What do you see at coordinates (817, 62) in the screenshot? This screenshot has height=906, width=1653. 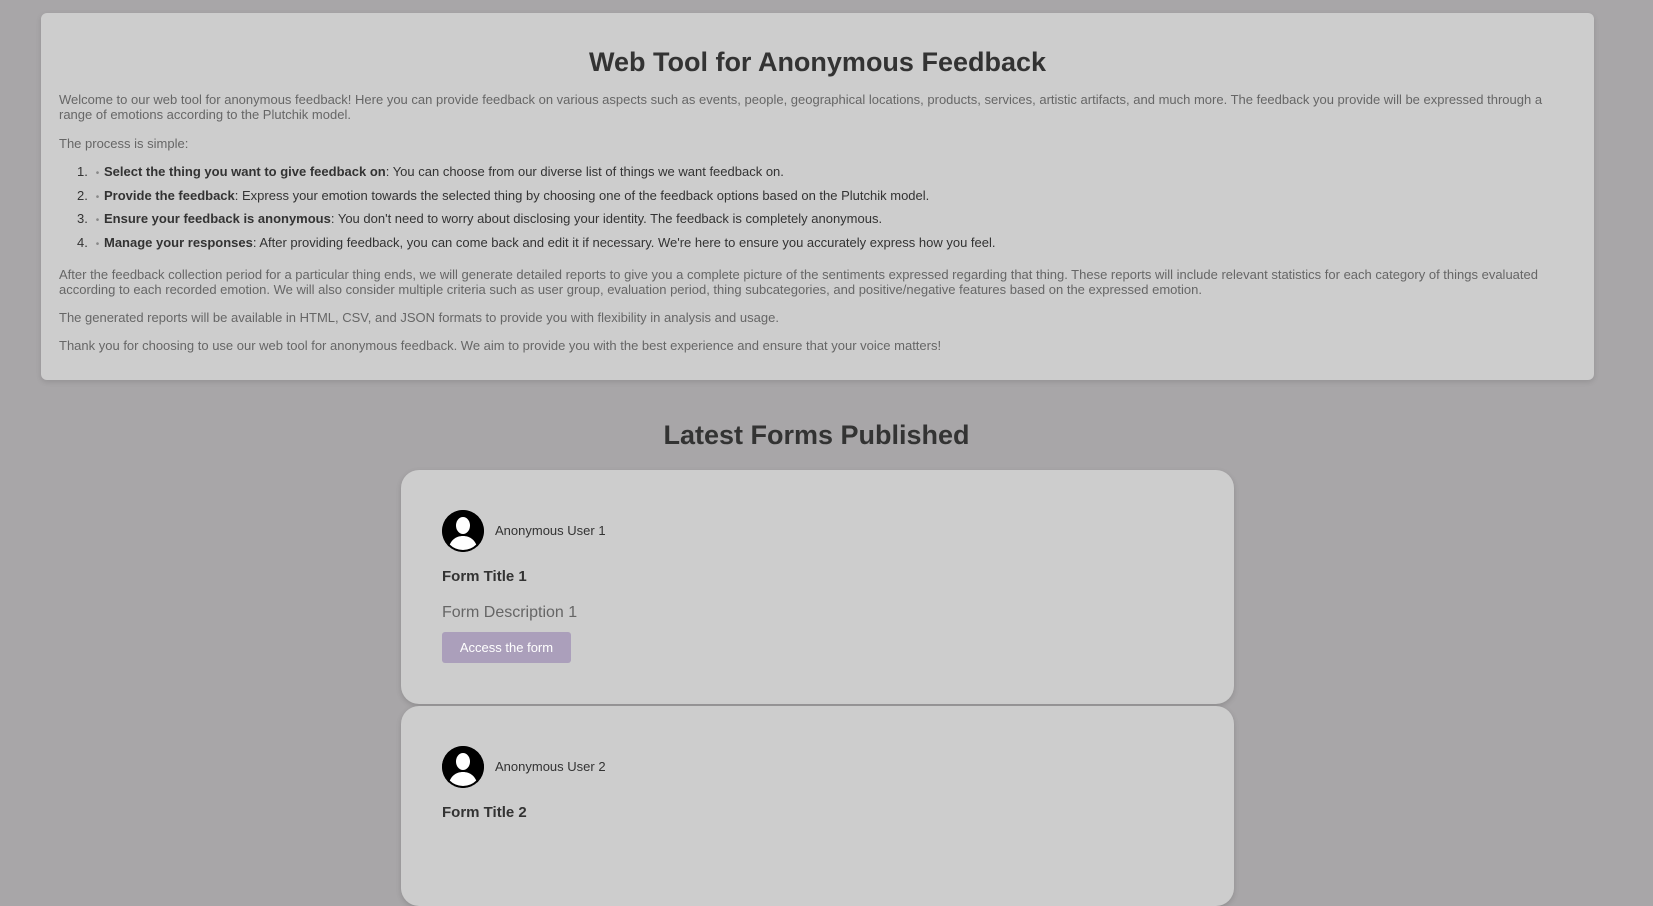 I see `page-title: Web Tool for Anonymous Feedback` at bounding box center [817, 62].